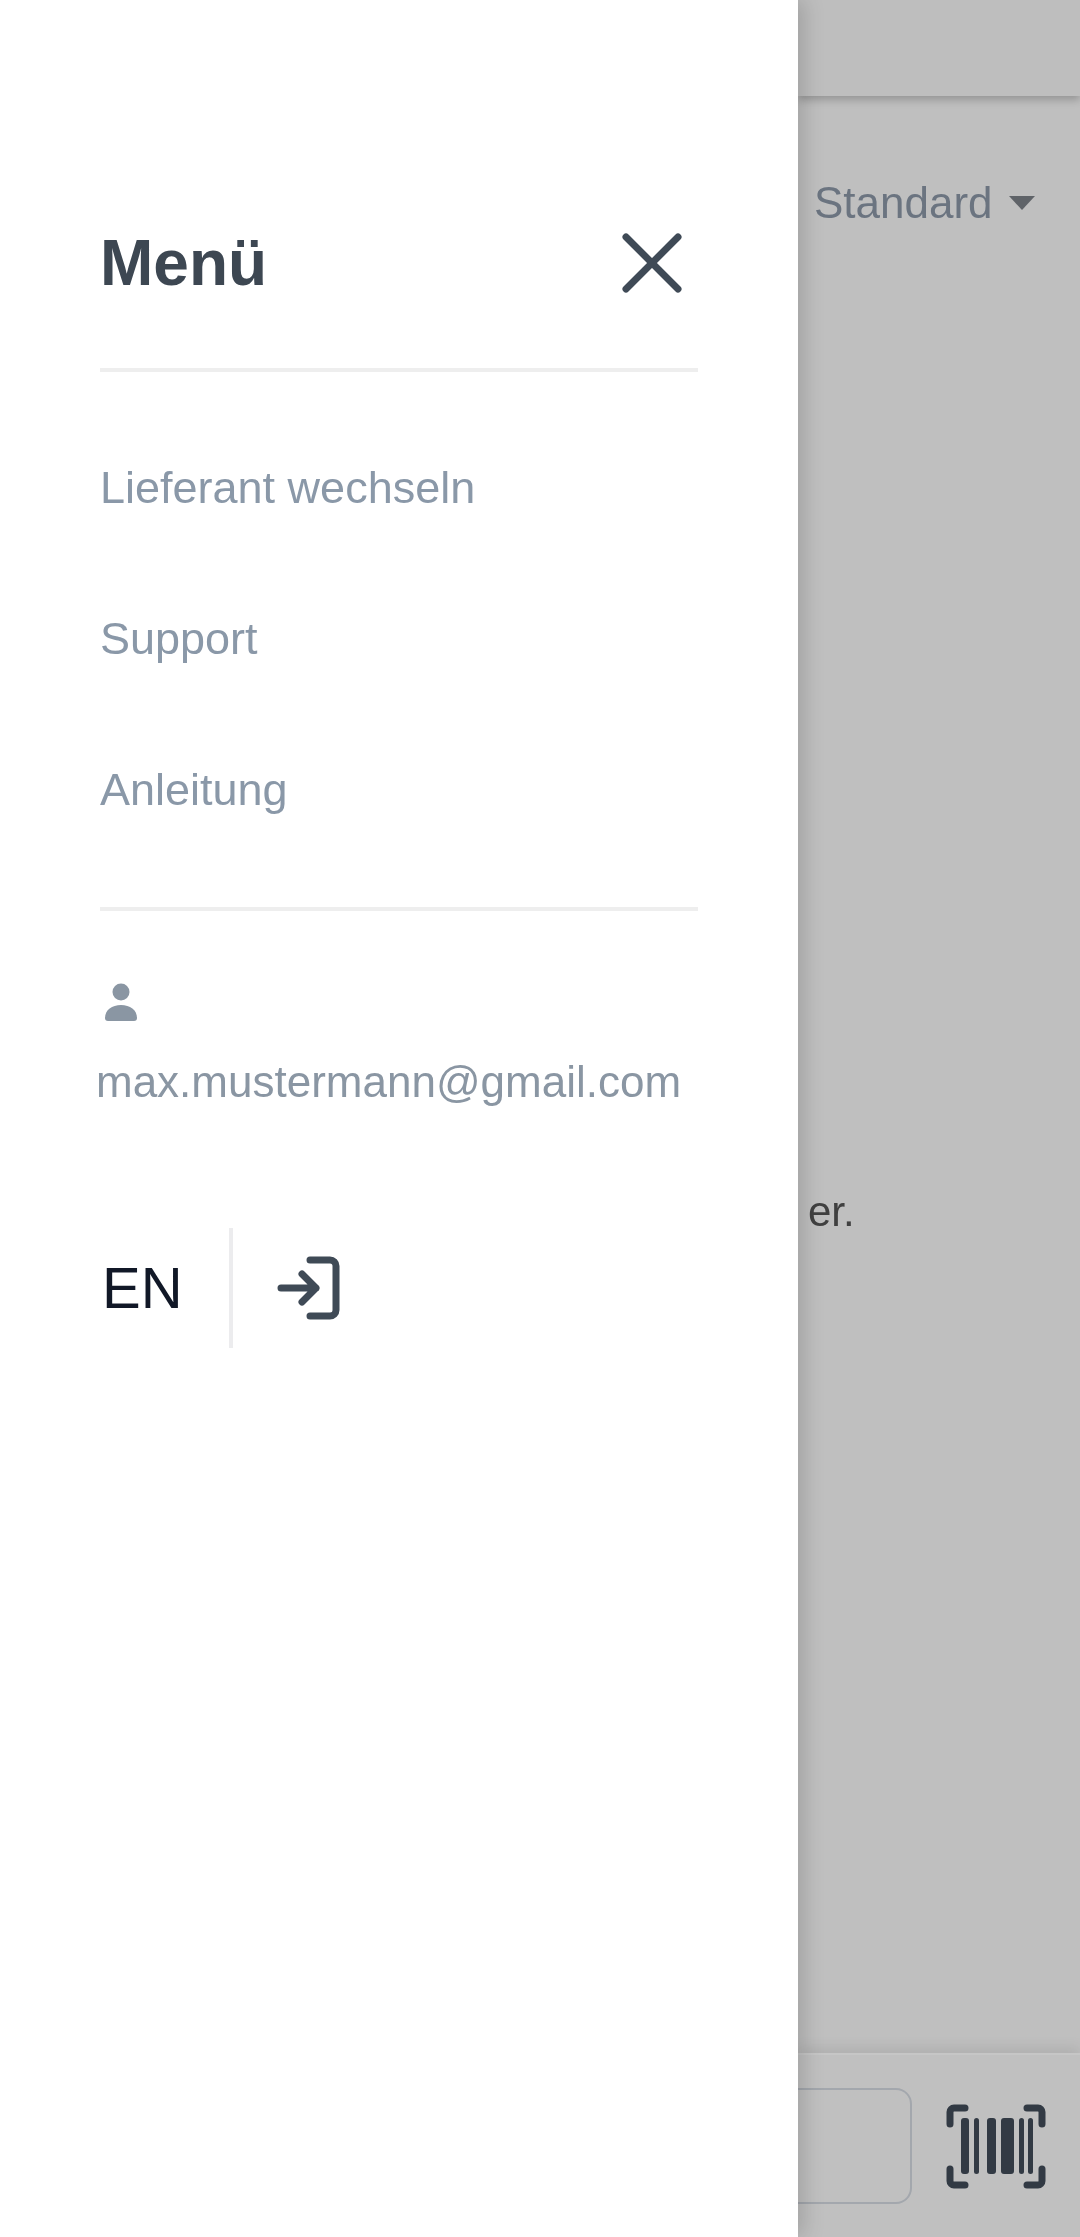 The width and height of the screenshot is (1080, 2237). What do you see at coordinates (389, 1082) in the screenshot?
I see `user-email: max.mustermann@gmail.com` at bounding box center [389, 1082].